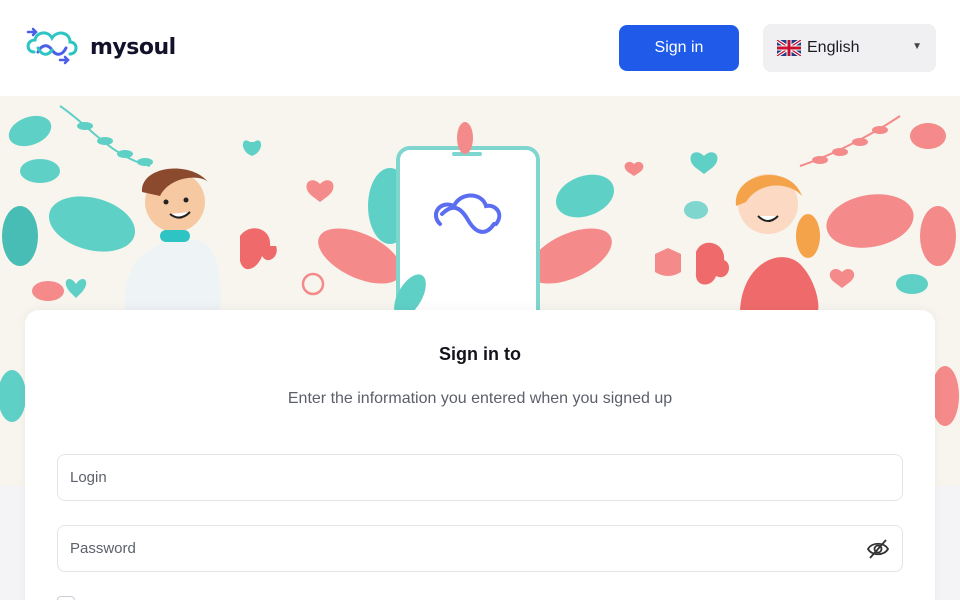 The image size is (960, 600). I want to click on chevron-down-icon: ▼, so click(917, 46).